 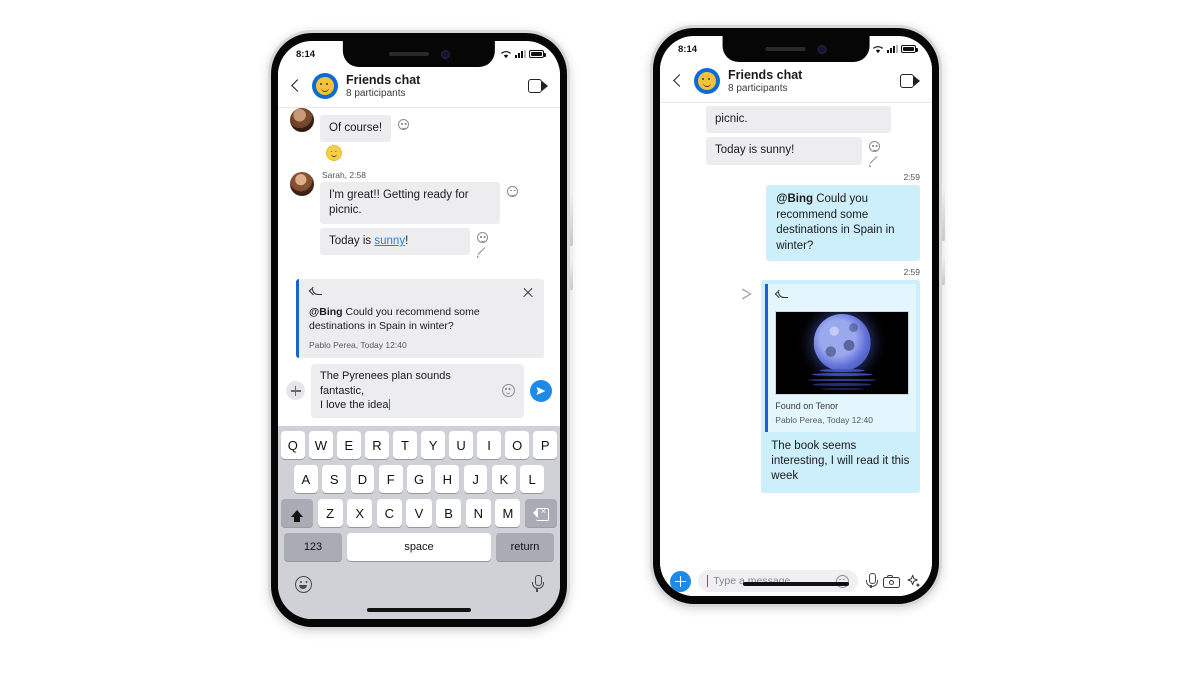 What do you see at coordinates (433, 445) in the screenshot?
I see `key-y: Y` at bounding box center [433, 445].